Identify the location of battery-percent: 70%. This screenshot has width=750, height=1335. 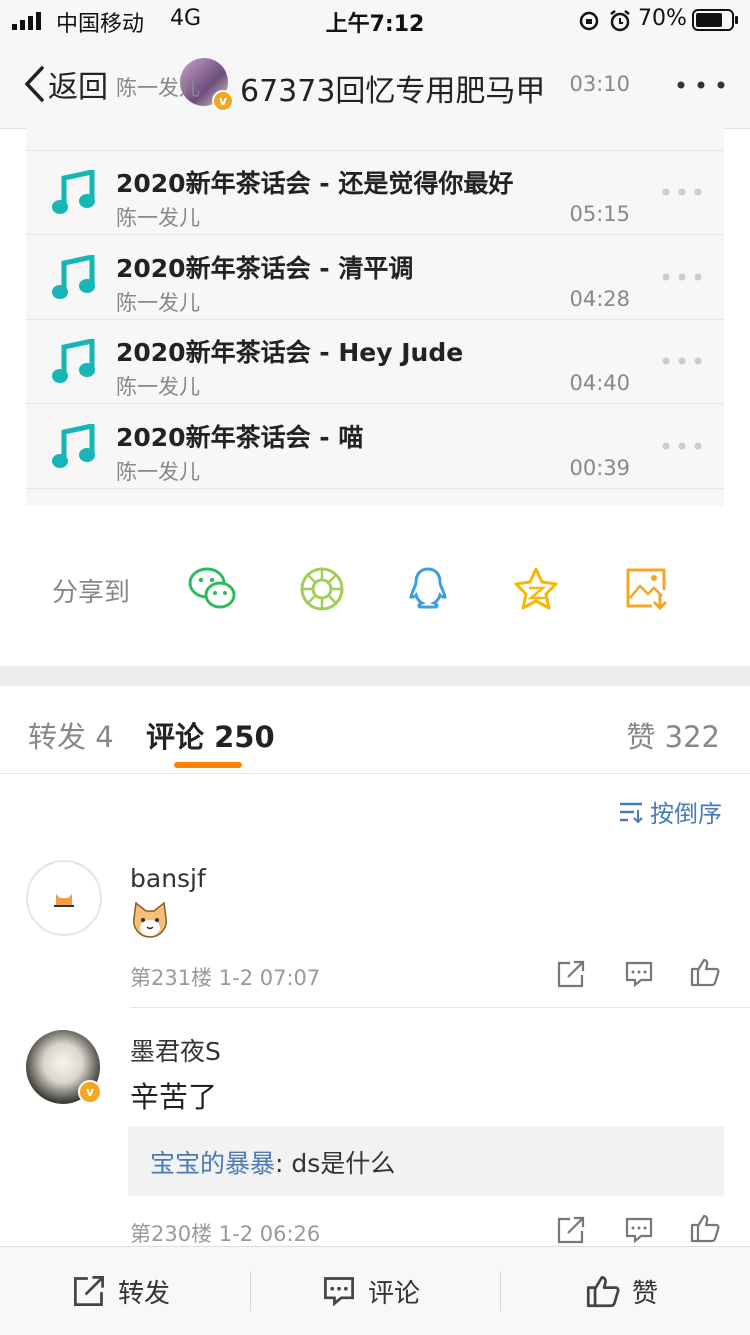
(662, 18).